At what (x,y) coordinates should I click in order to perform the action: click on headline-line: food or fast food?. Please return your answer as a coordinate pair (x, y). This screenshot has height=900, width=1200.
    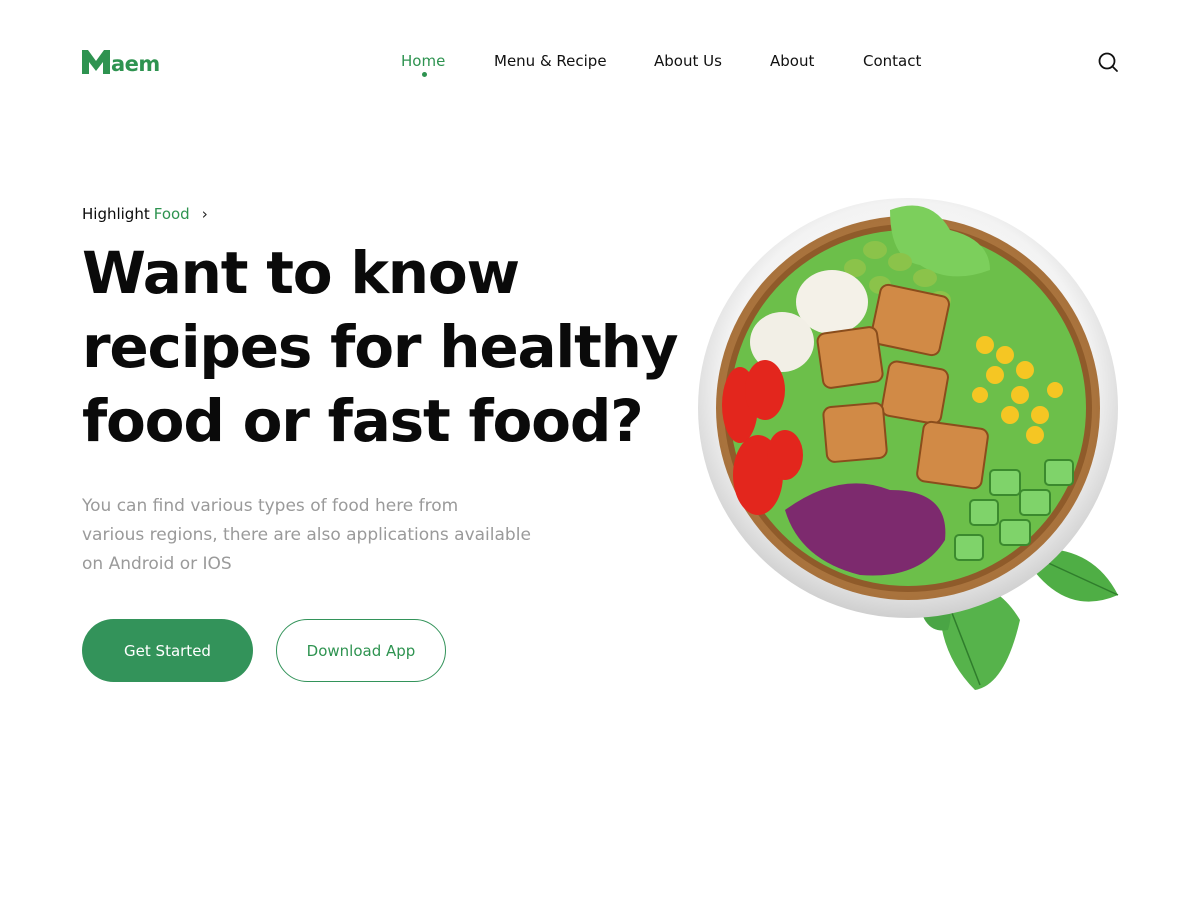
    Looking at the image, I should click on (363, 421).